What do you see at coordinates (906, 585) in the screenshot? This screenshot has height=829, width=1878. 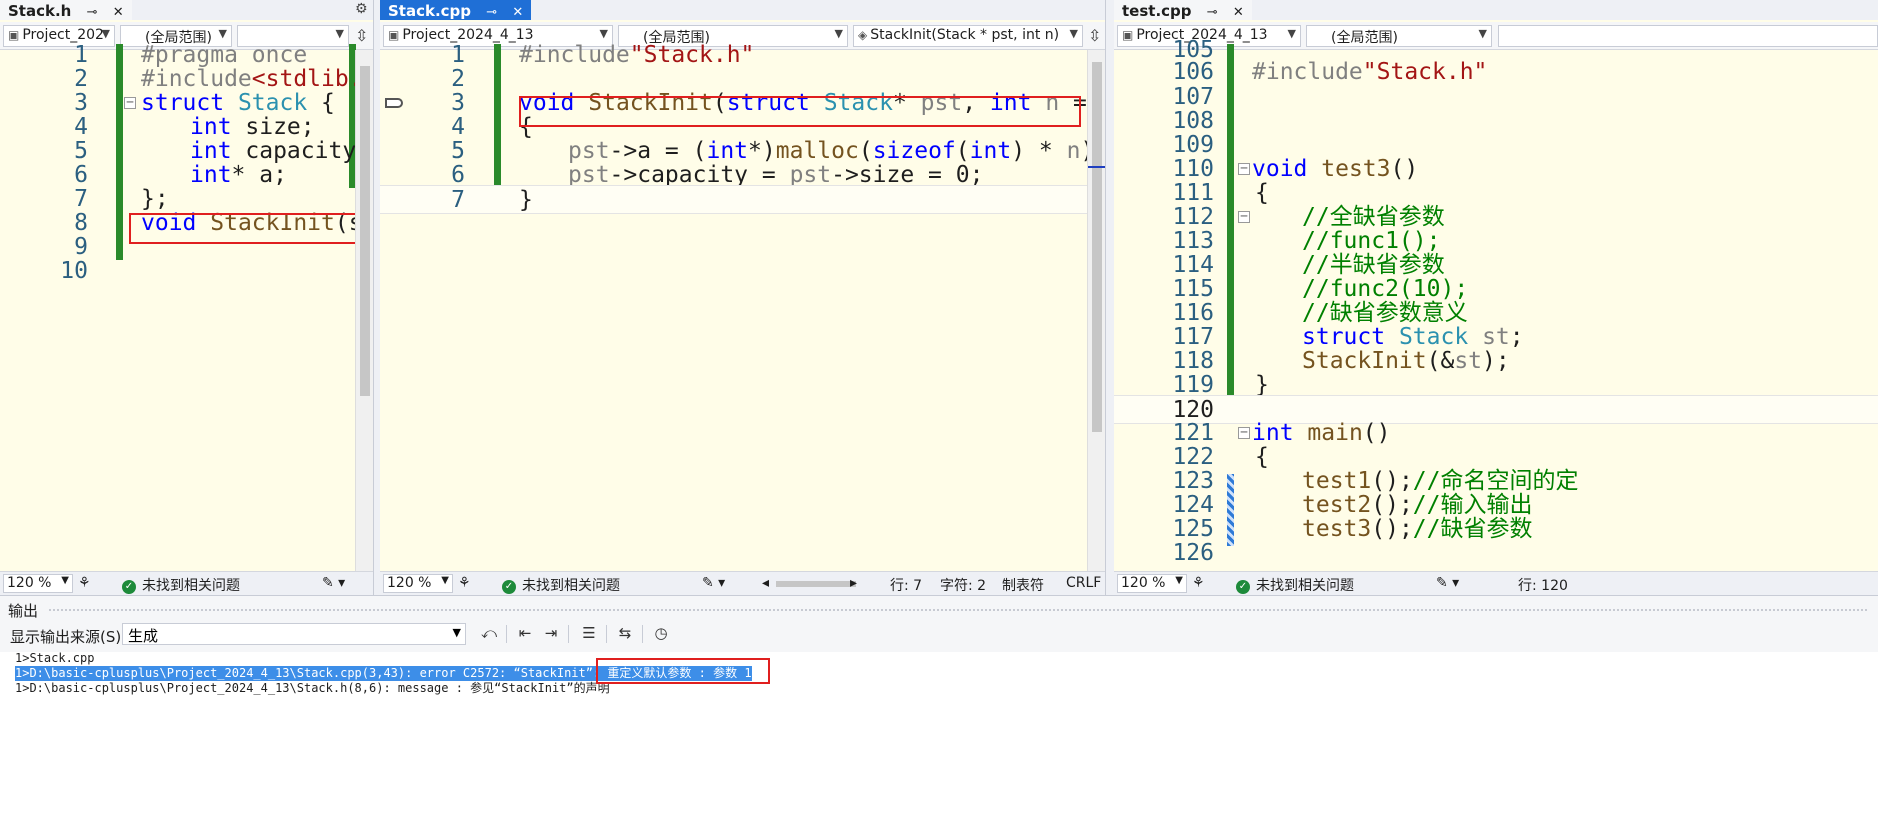 I see `line-indicator: 行: 7` at bounding box center [906, 585].